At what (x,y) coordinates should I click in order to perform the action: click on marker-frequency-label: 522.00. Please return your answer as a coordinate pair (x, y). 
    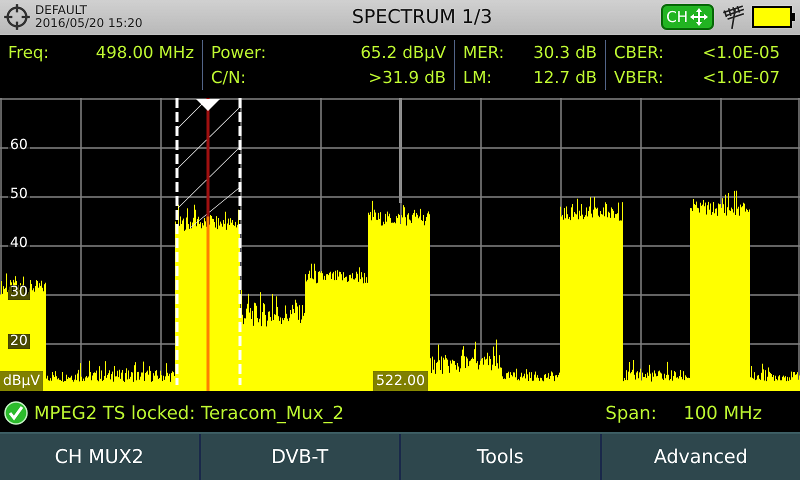
    Looking at the image, I should click on (400, 380).